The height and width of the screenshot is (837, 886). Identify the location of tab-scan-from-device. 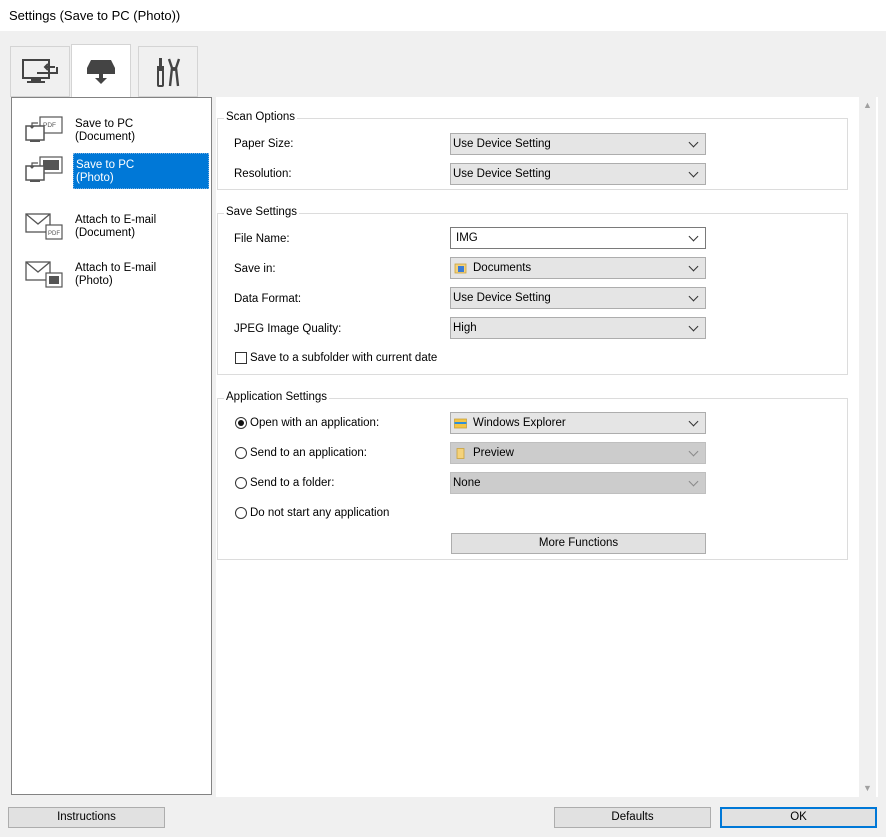
(101, 70).